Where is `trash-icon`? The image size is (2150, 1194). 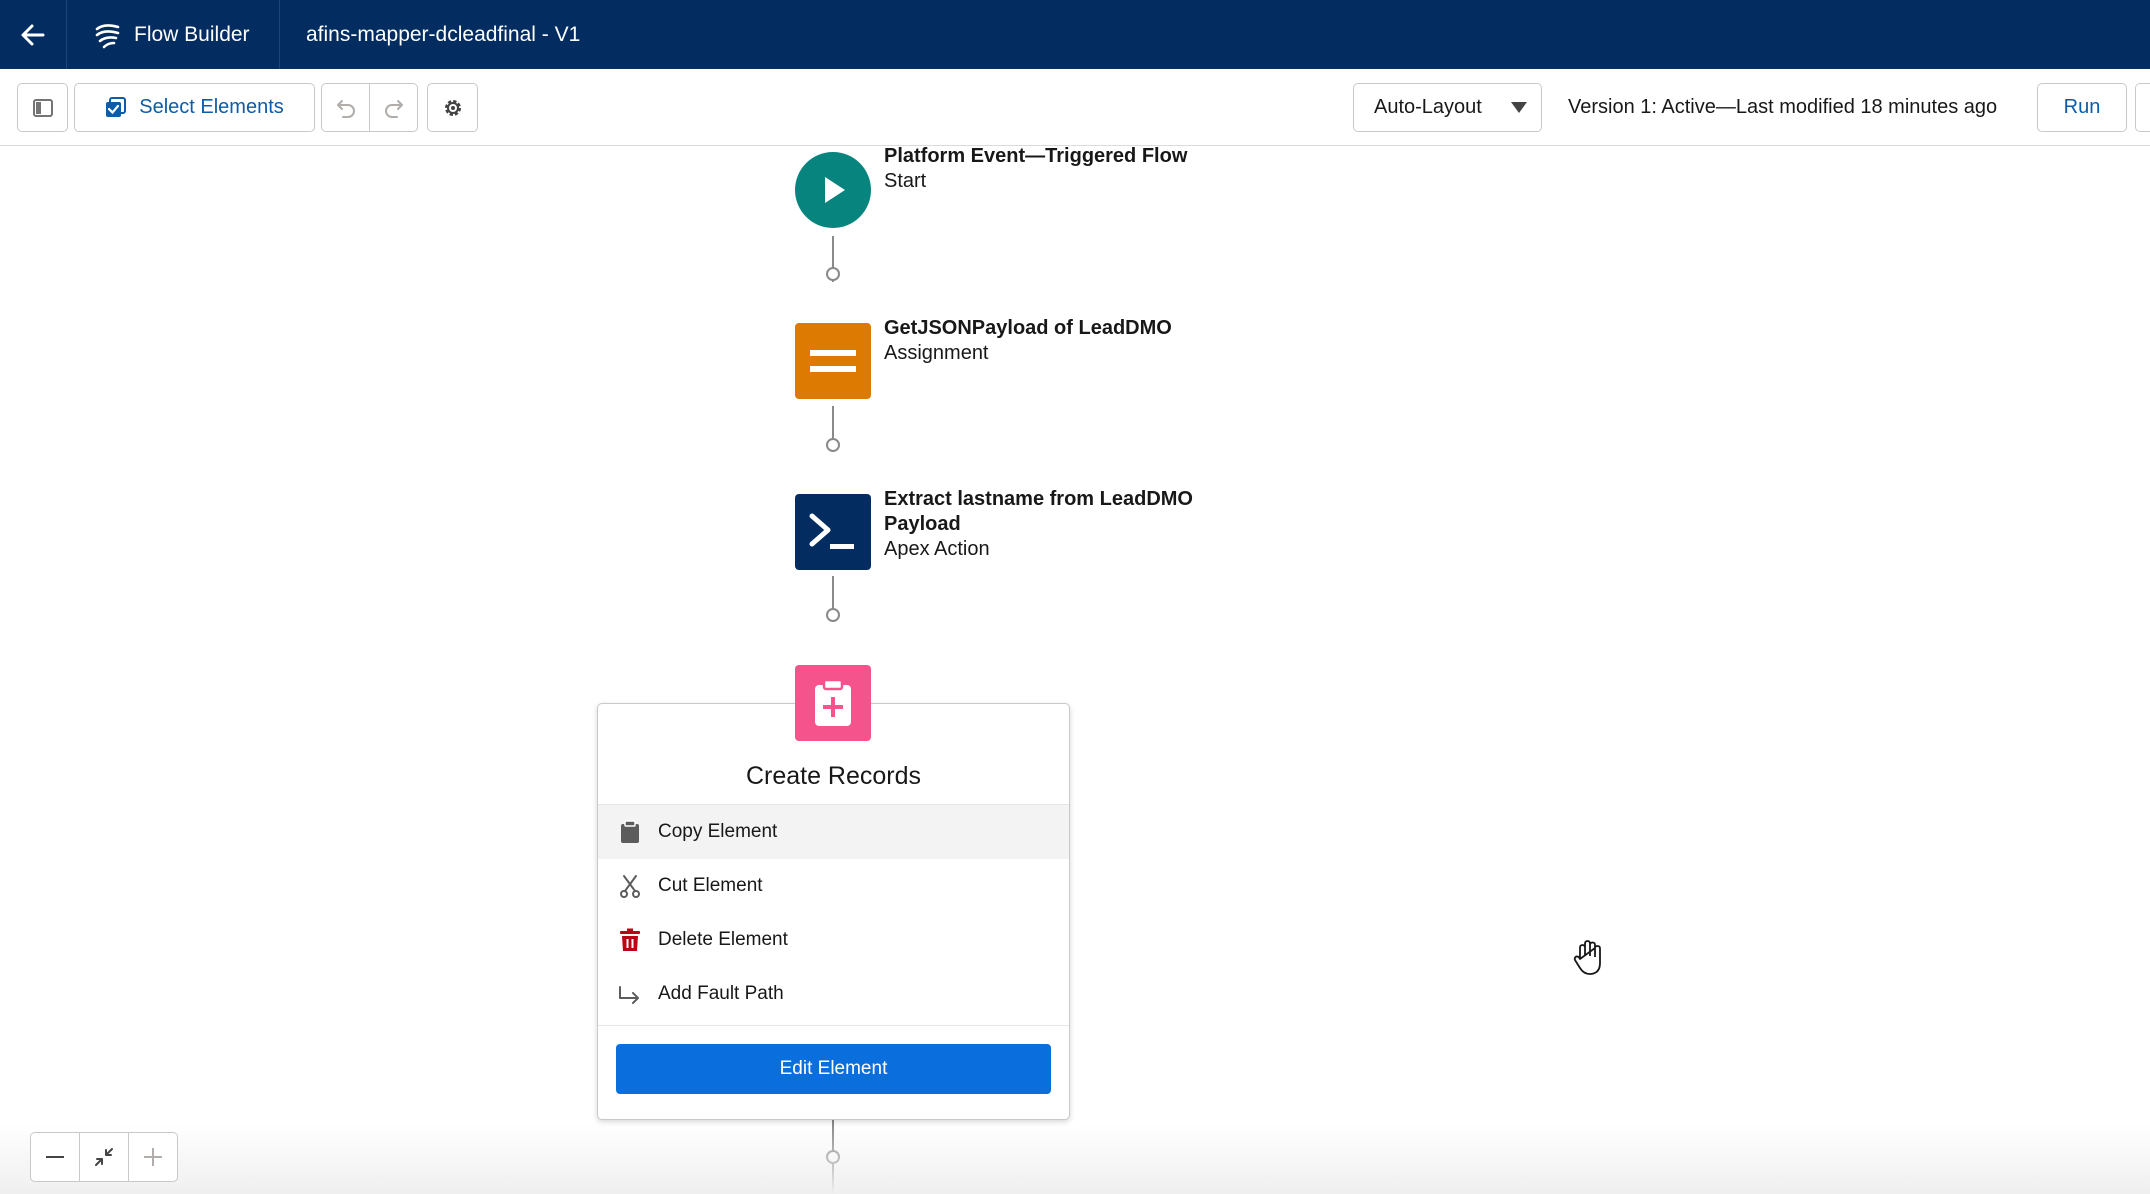 trash-icon is located at coordinates (630, 940).